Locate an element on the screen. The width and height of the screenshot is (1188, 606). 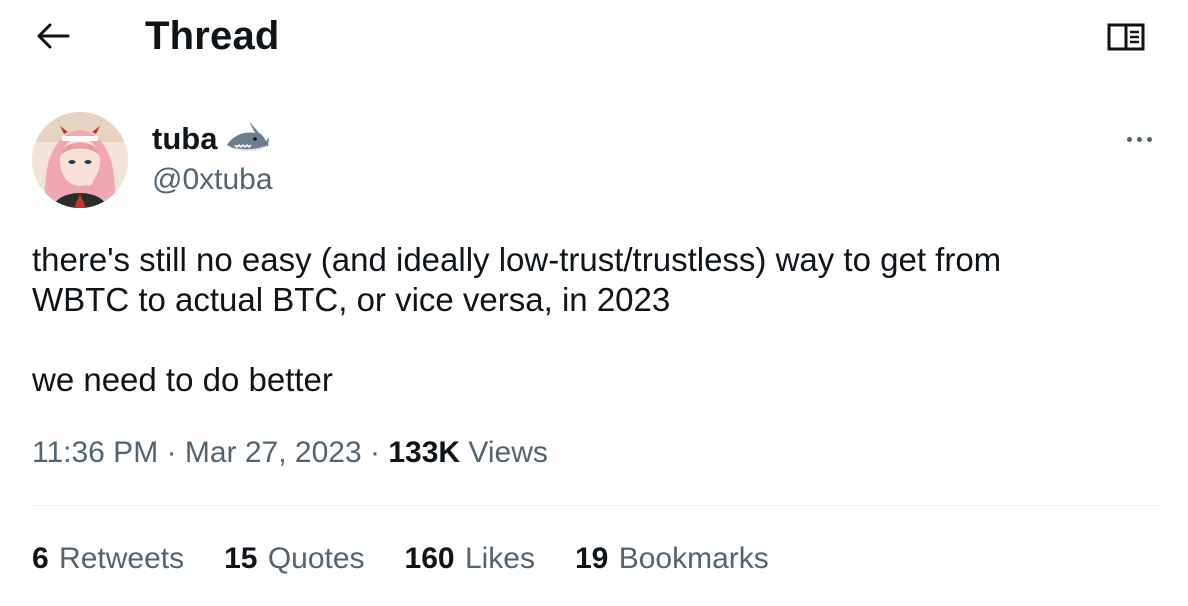
shark-icon is located at coordinates (247, 139).